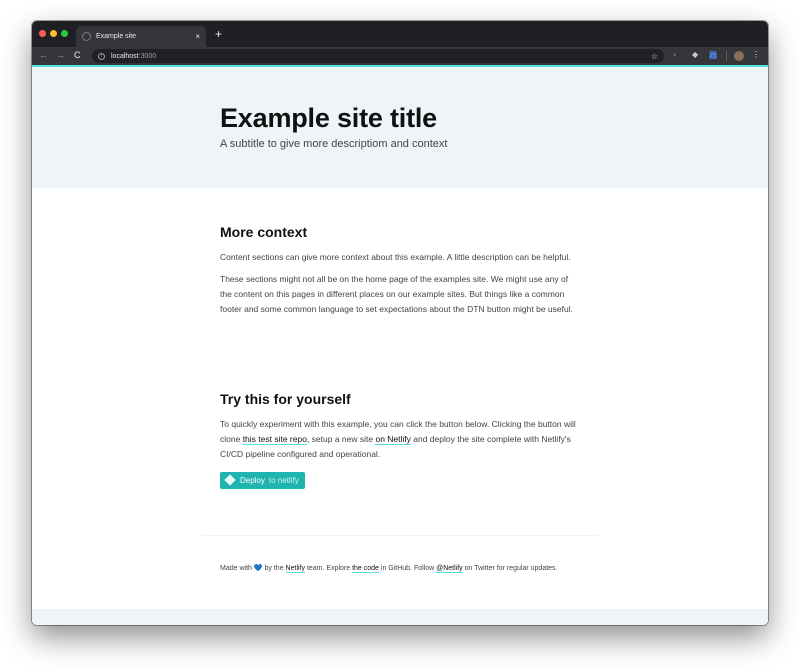 The width and height of the screenshot is (800, 667). What do you see at coordinates (60, 55) in the screenshot?
I see `forward-arrow-icon: →` at bounding box center [60, 55].